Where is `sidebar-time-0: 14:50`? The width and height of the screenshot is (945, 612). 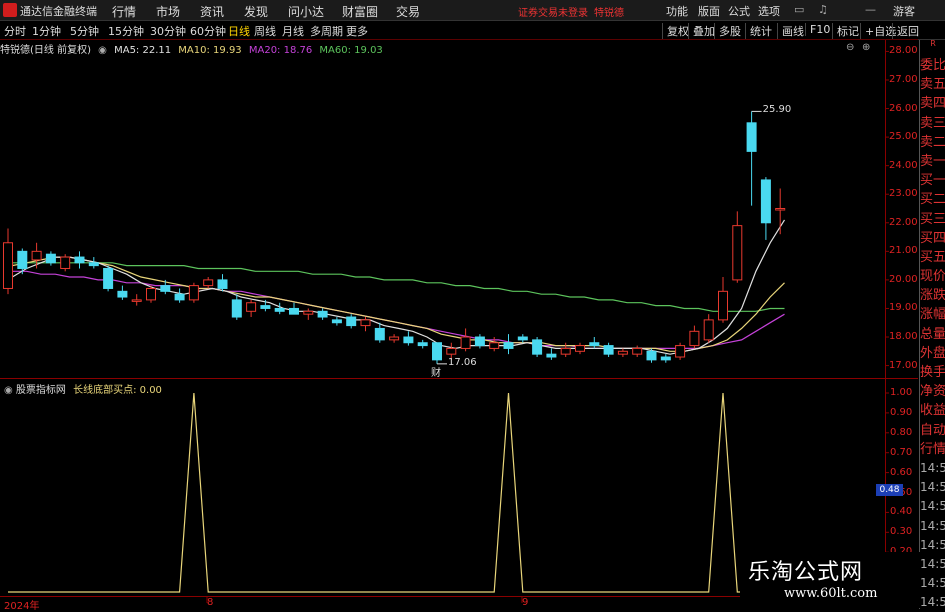
sidebar-time-0: 14:50 is located at coordinates (932, 467).